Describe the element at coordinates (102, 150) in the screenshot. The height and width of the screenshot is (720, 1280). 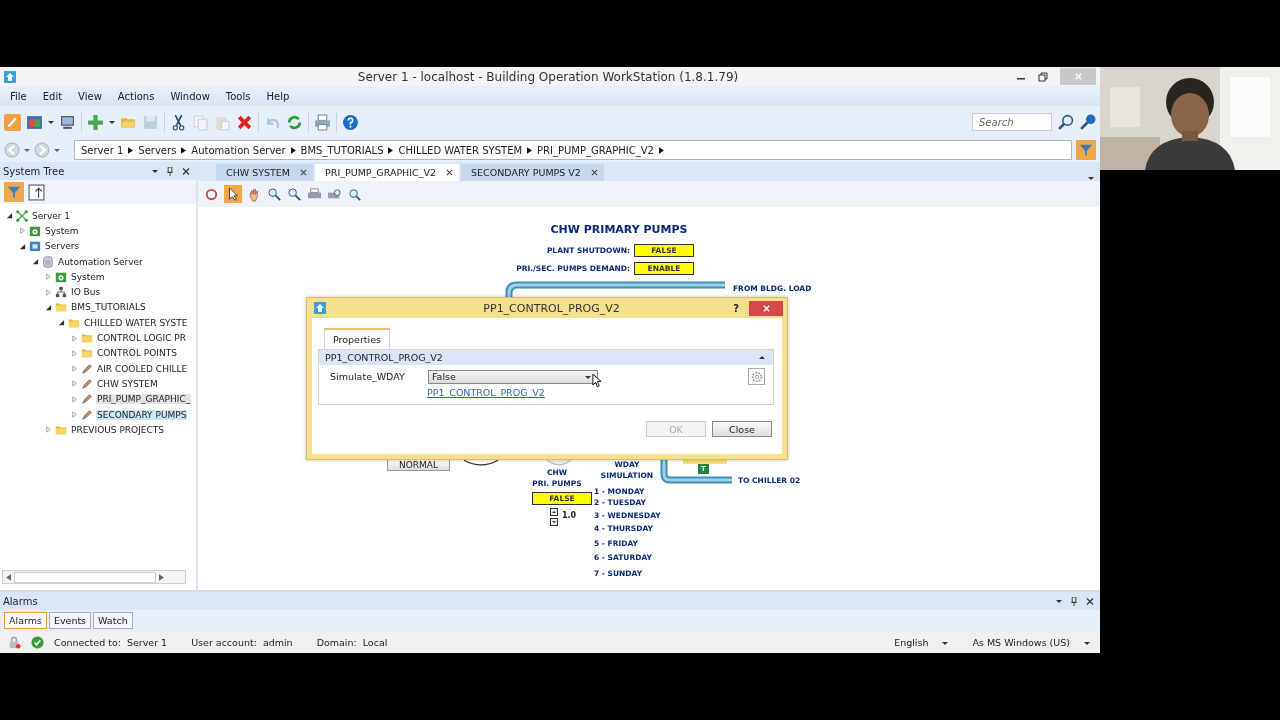
I see `breadcrumb-item: Server 1` at that location.